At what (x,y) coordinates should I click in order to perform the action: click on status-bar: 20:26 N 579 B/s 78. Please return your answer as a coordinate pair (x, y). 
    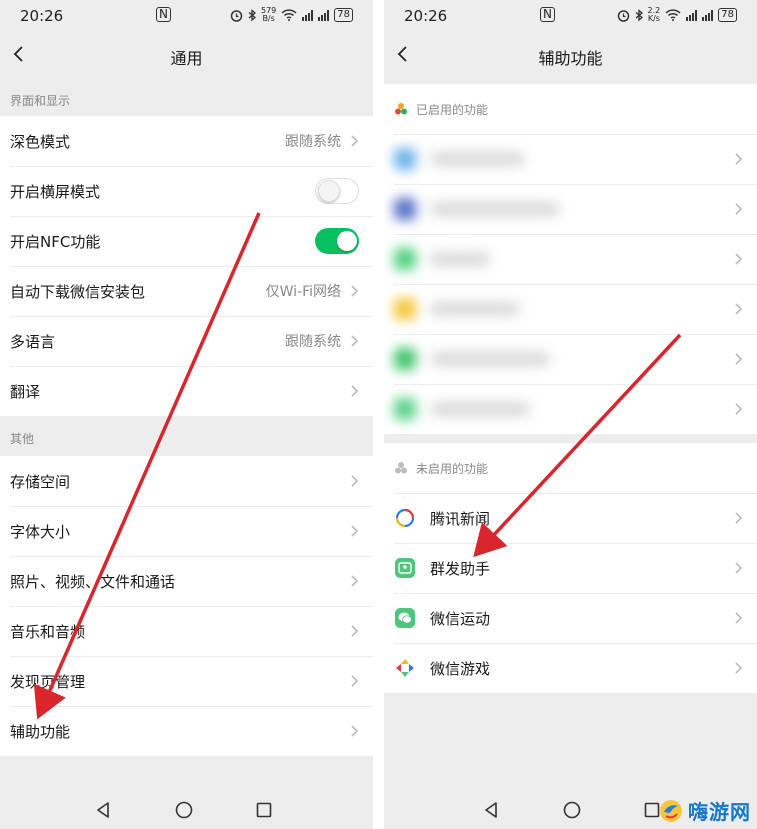
    Looking at the image, I should click on (186, 15).